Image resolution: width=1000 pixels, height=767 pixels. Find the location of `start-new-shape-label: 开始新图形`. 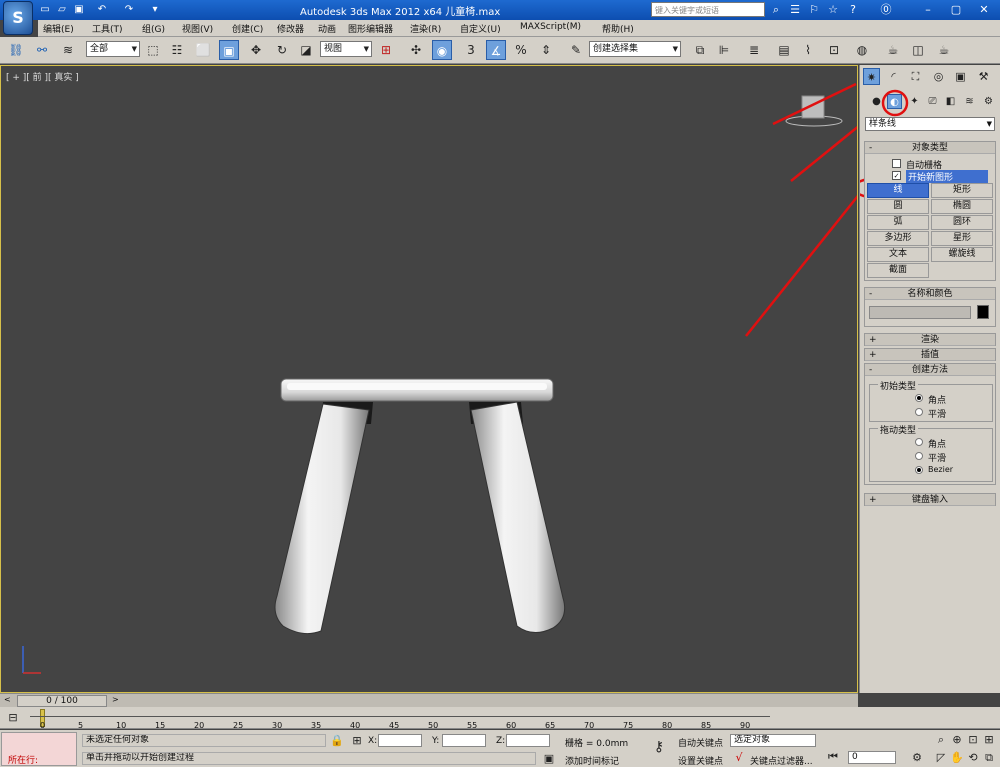

start-new-shape-label: 开始新图形 is located at coordinates (947, 176).